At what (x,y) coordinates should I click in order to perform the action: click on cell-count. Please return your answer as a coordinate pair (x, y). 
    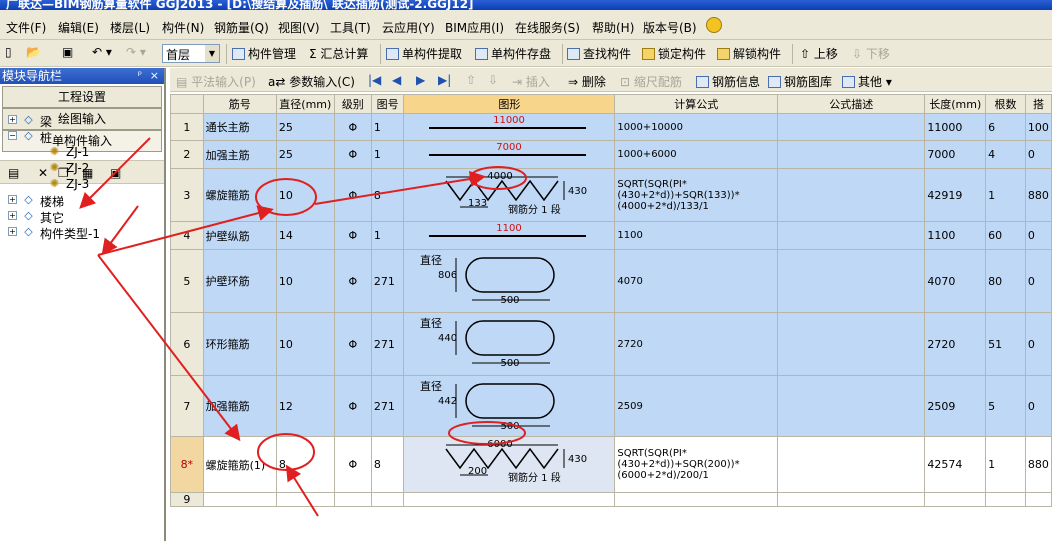
    Looking at the image, I should click on (1005, 499).